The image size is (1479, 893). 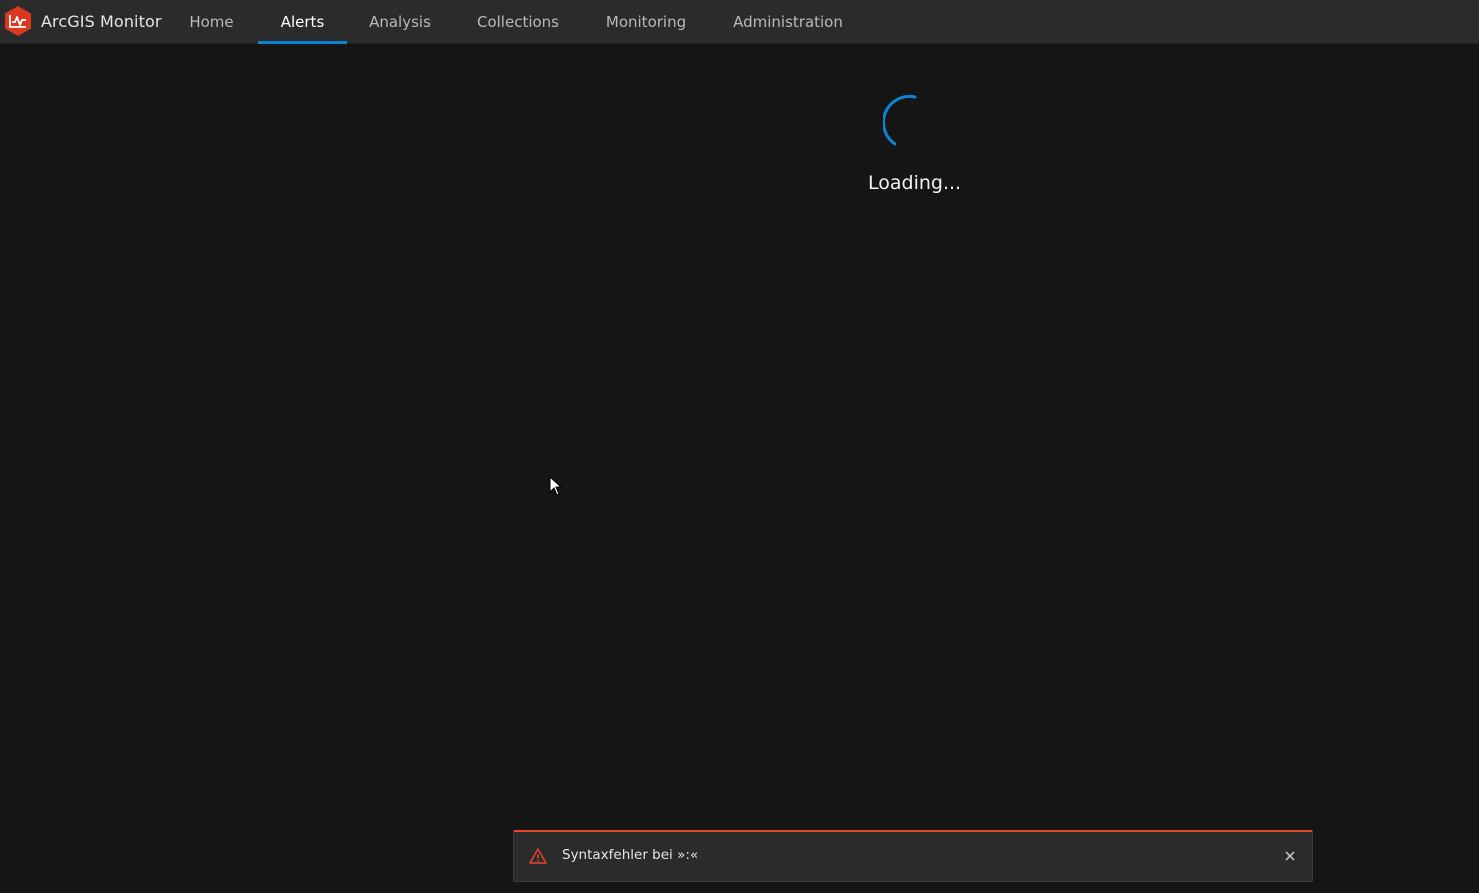 I want to click on nav-tab-collections: Collections, so click(x=518, y=22).